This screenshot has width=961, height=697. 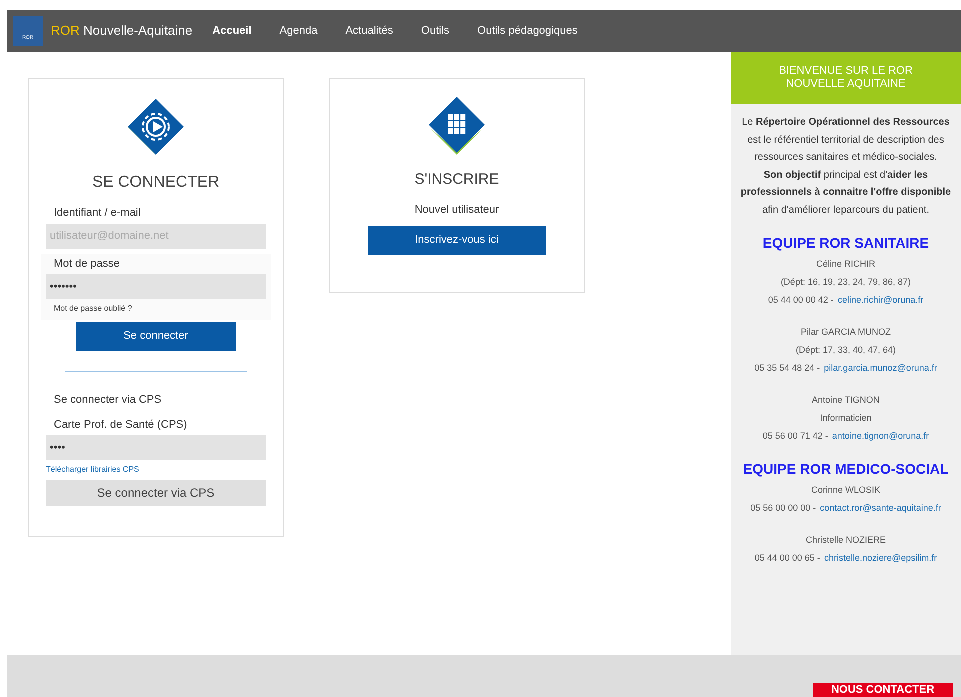 I want to click on card-title: S'INSCRIRE, so click(x=457, y=180).